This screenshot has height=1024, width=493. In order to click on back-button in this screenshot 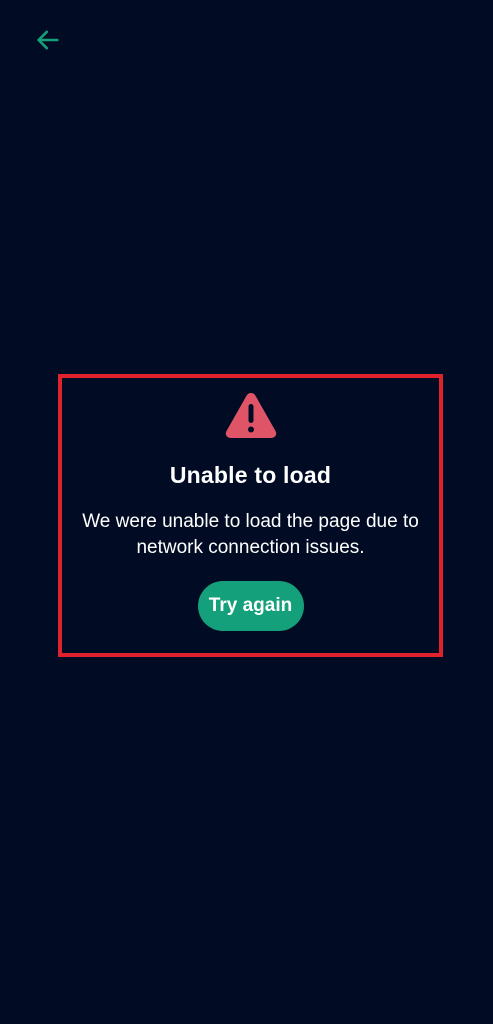, I will do `click(48, 40)`.